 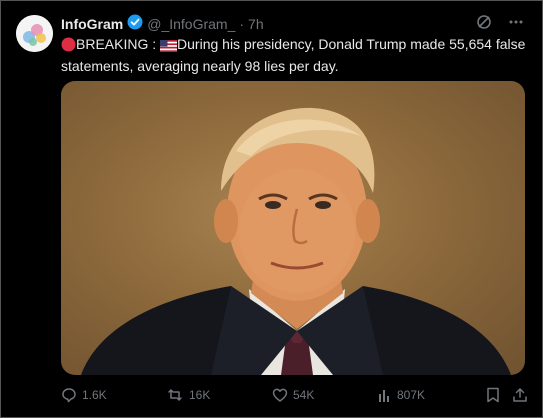 I want to click on analytics-icon, so click(x=385, y=395).